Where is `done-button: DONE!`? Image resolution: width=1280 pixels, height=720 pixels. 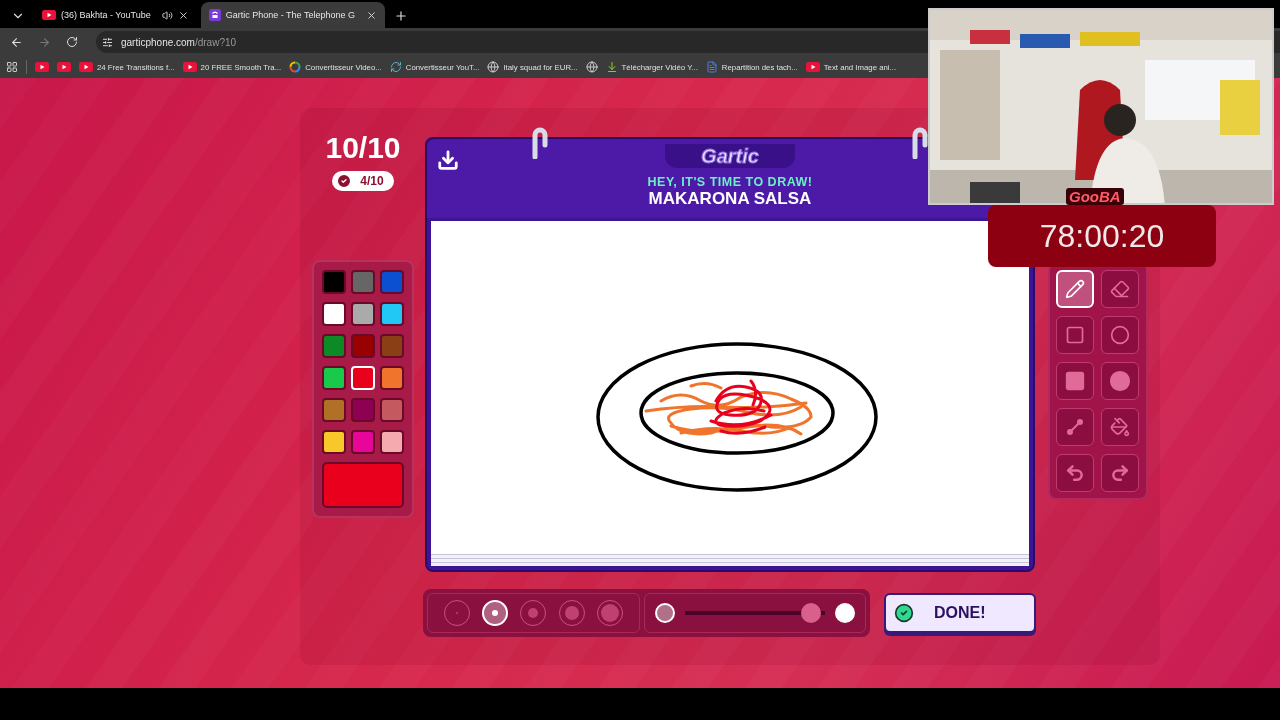 done-button: DONE! is located at coordinates (960, 613).